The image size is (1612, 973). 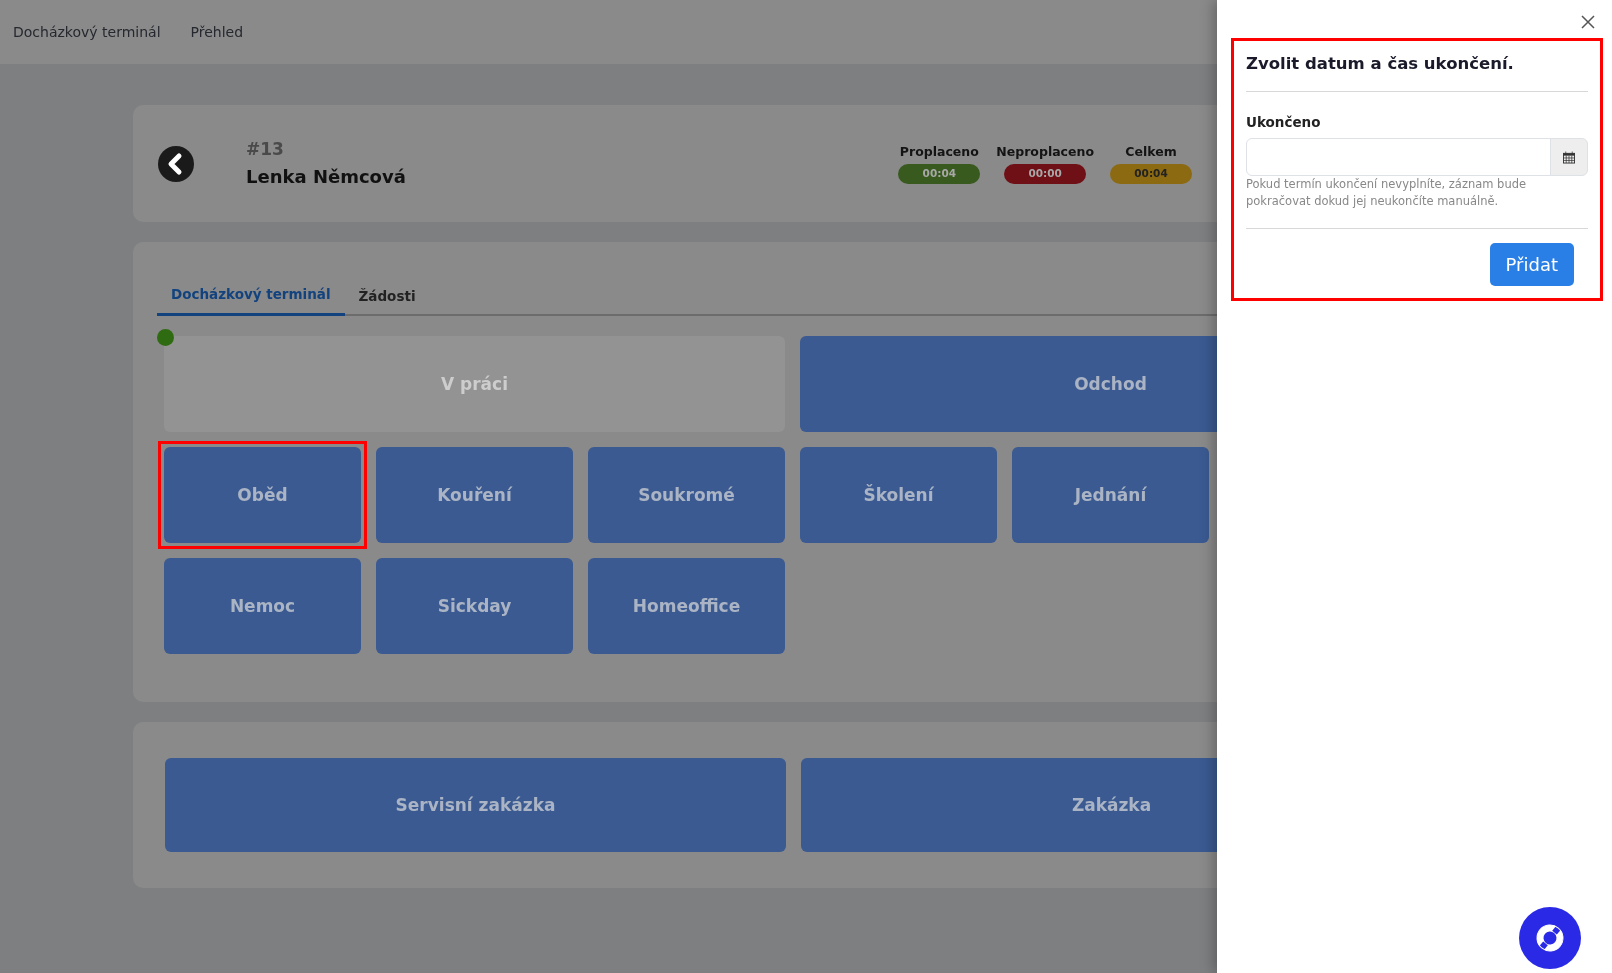 I want to click on action-button: Homeoffice, so click(x=686, y=606).